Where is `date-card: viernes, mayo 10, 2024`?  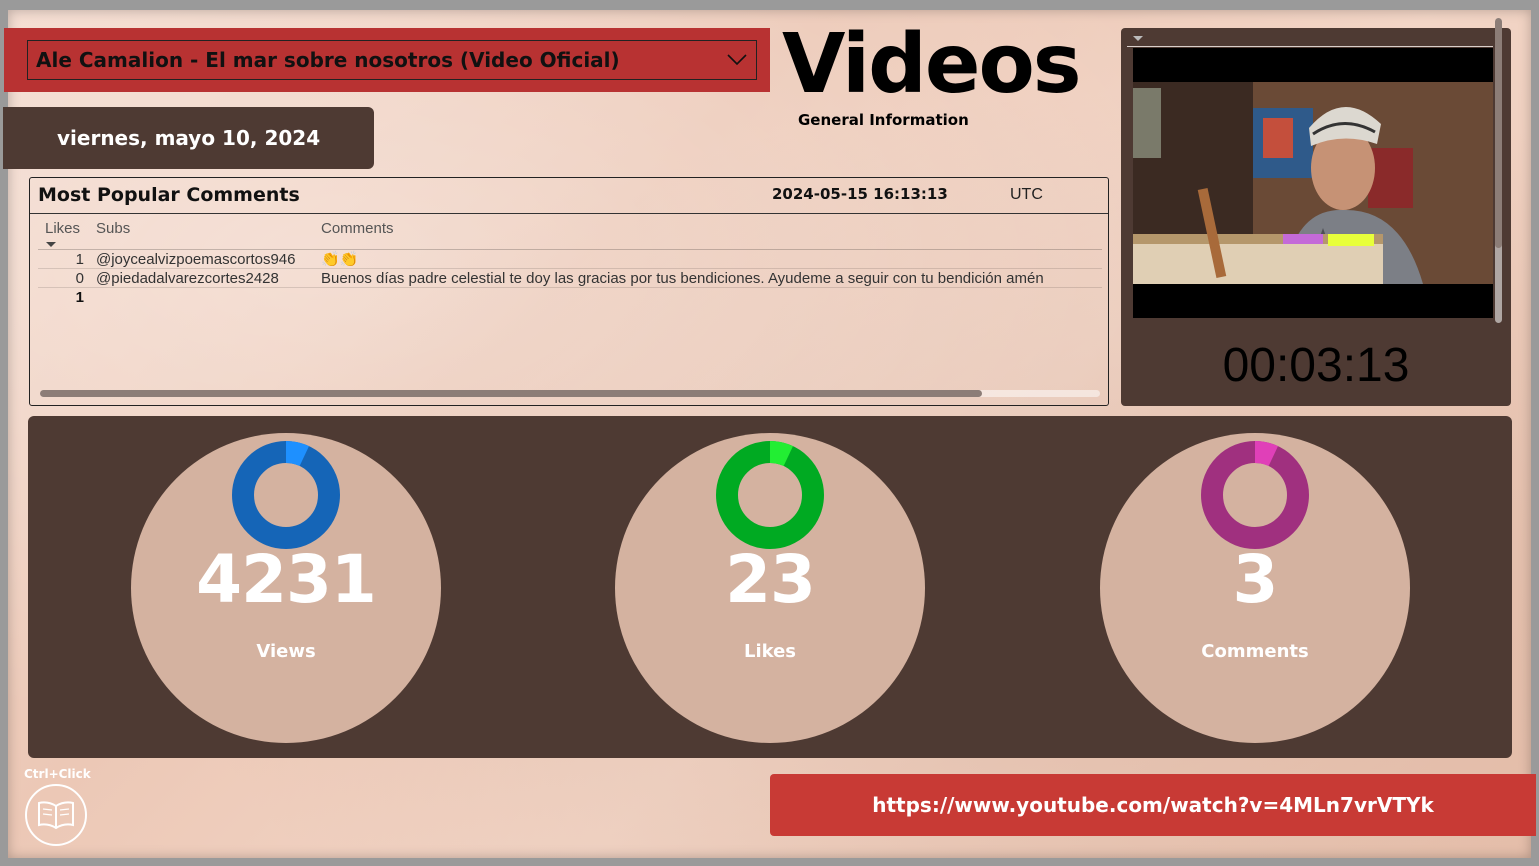
date-card: viernes, mayo 10, 2024 is located at coordinates (188, 138).